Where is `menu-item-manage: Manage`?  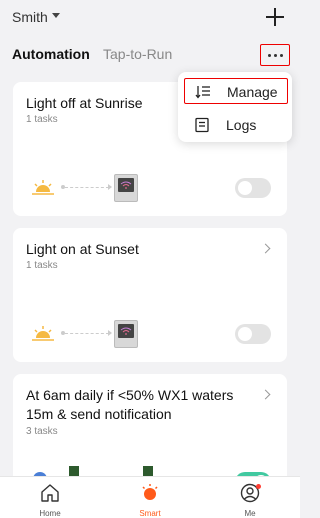
menu-item-manage: Manage is located at coordinates (236, 91).